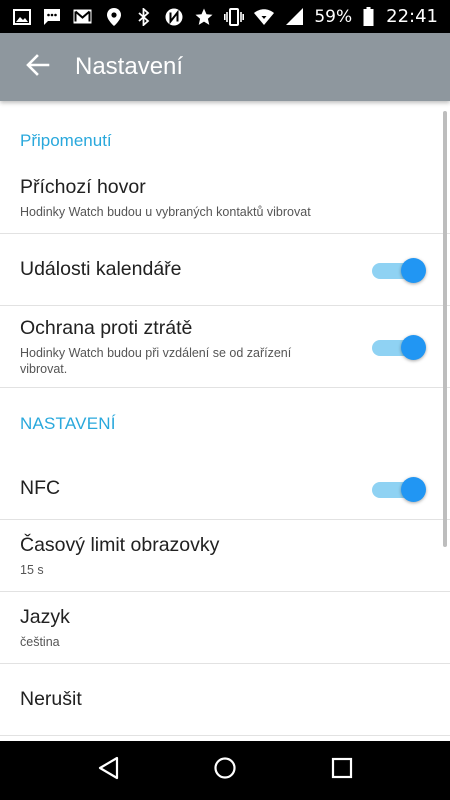 This screenshot has width=450, height=800. Describe the element at coordinates (225, 270) in the screenshot. I see `setting-calendar-events: Události kalendáře` at that location.